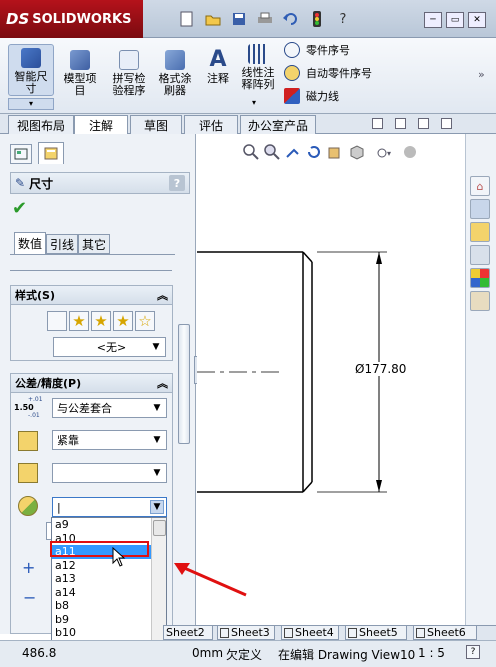 The height and width of the screenshot is (667, 496). What do you see at coordinates (80, 73) in the screenshot?
I see `model-items-button: 模型项目` at bounding box center [80, 73].